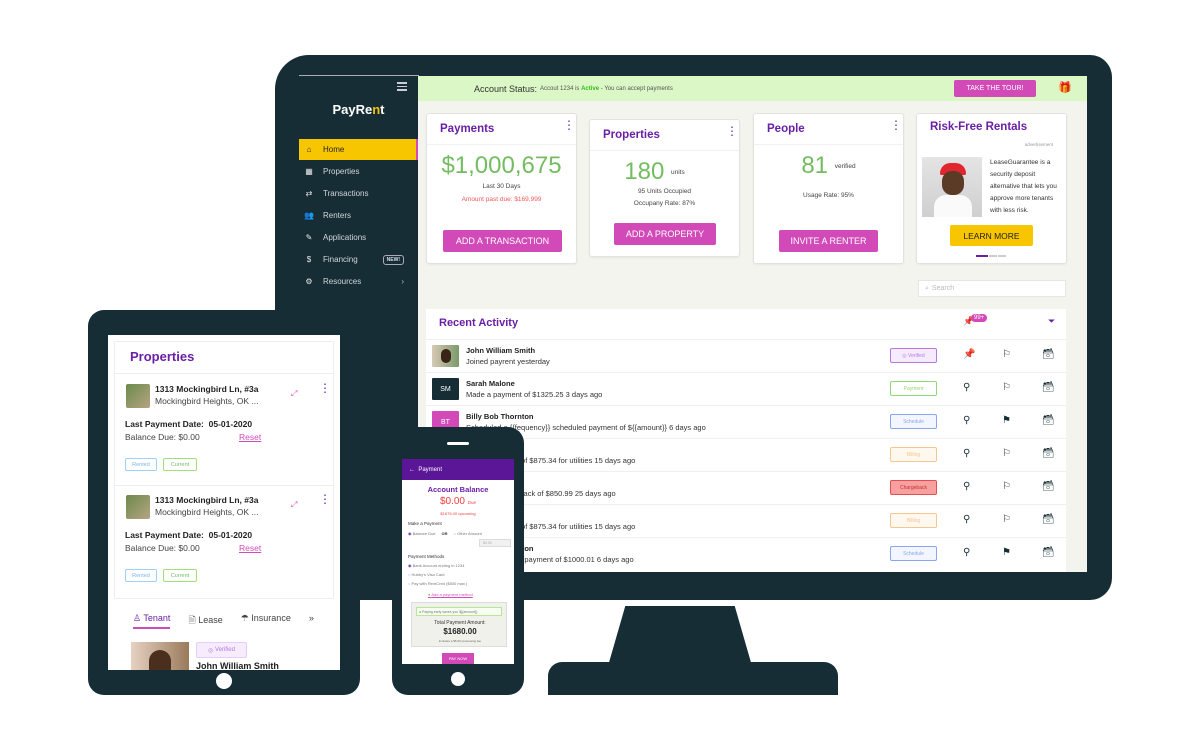 The width and height of the screenshot is (1200, 750). What do you see at coordinates (425, 523) in the screenshot?
I see `make-payment-label: Make a Payment` at bounding box center [425, 523].